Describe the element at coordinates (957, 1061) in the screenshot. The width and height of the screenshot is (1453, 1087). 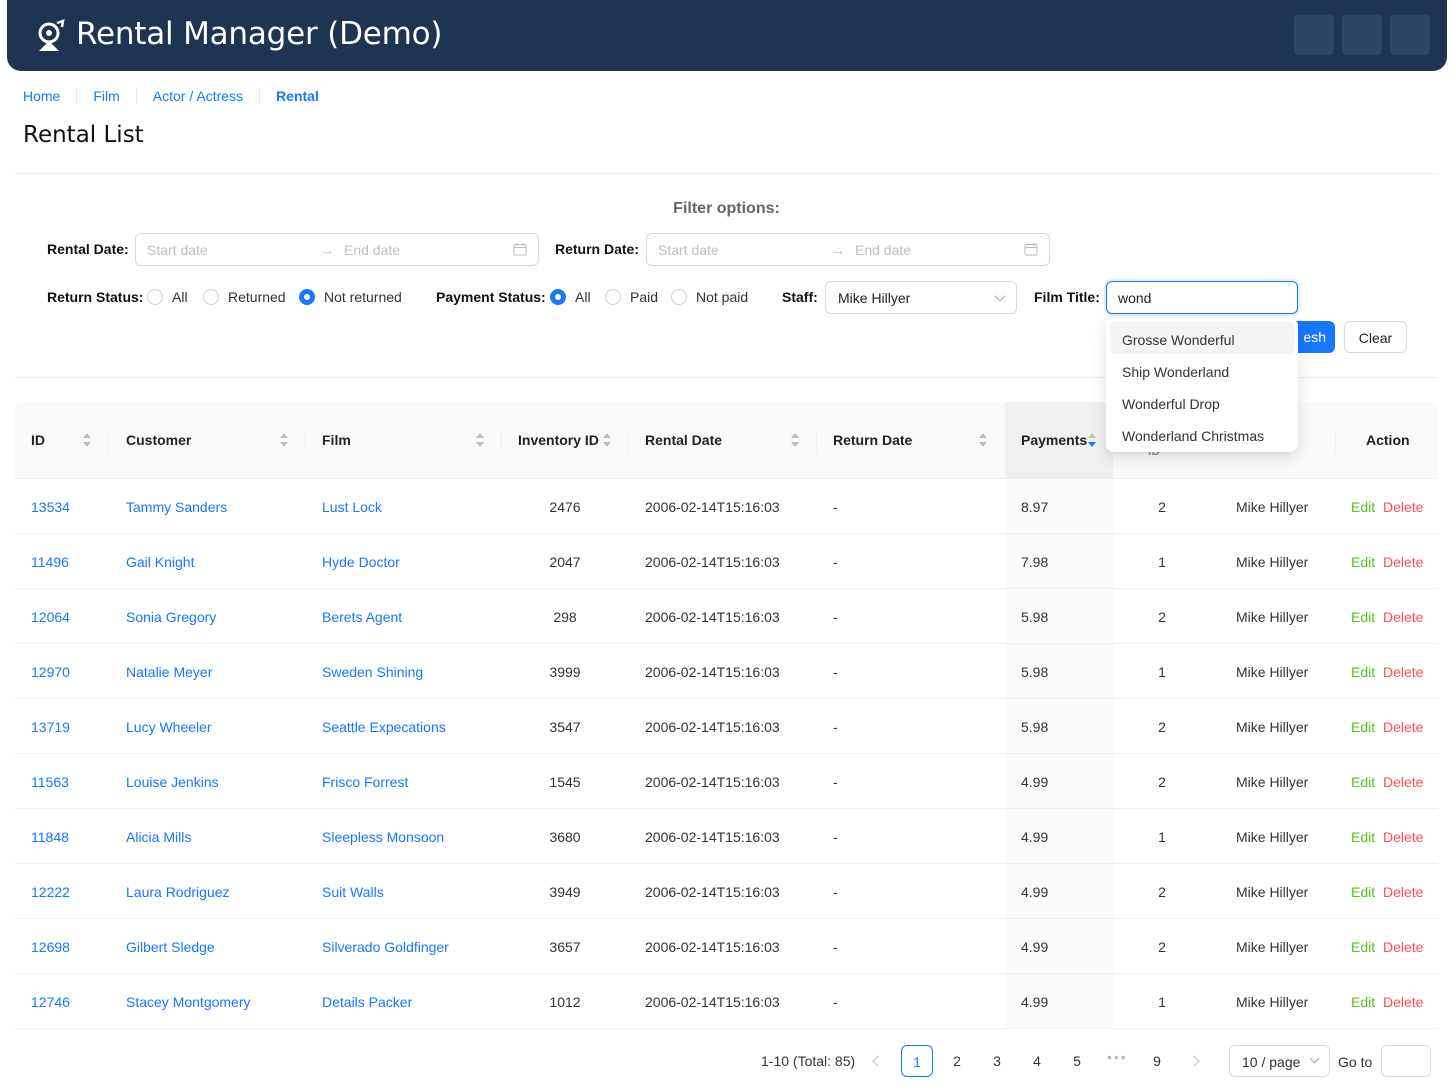
I see `page-2-button: 2` at that location.